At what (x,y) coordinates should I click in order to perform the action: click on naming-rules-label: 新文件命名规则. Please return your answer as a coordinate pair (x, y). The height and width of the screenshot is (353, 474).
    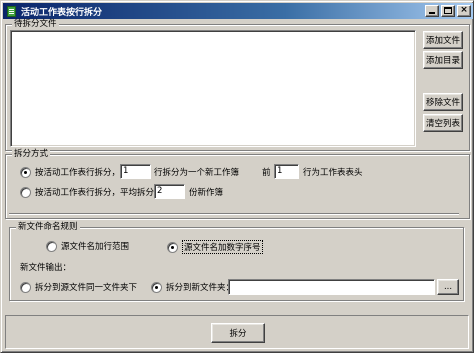
    Looking at the image, I should click on (48, 227).